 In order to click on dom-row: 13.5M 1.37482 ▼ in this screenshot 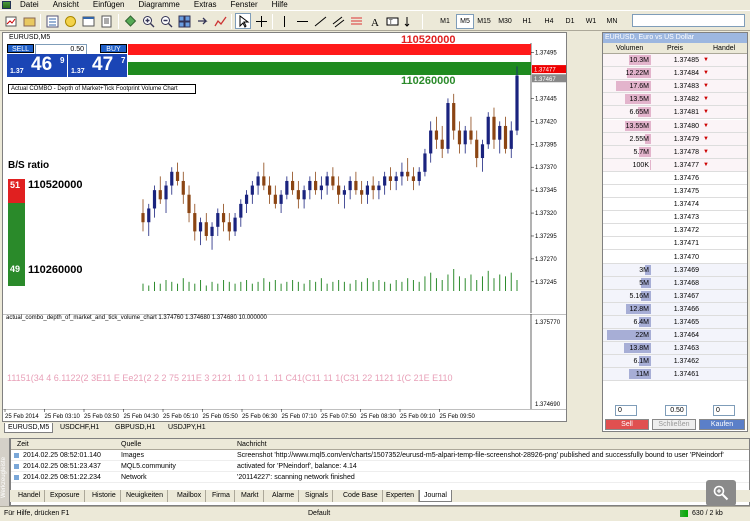, I will do `click(675, 100)`.